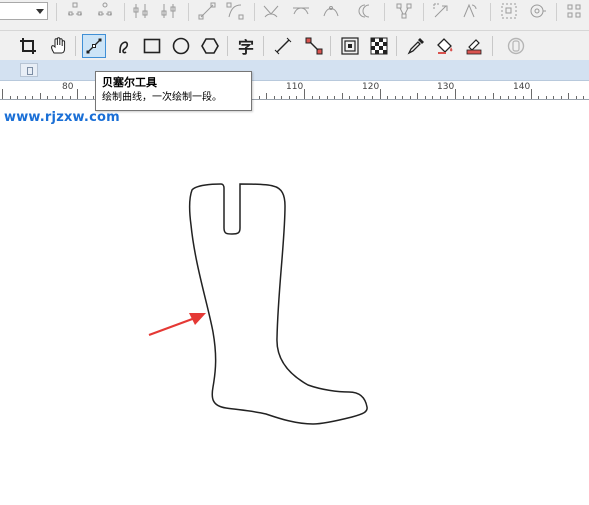 Image resolution: width=589 pixels, height=505 pixels. Describe the element at coordinates (40, 11) in the screenshot. I see `chevron-down-icon` at that location.